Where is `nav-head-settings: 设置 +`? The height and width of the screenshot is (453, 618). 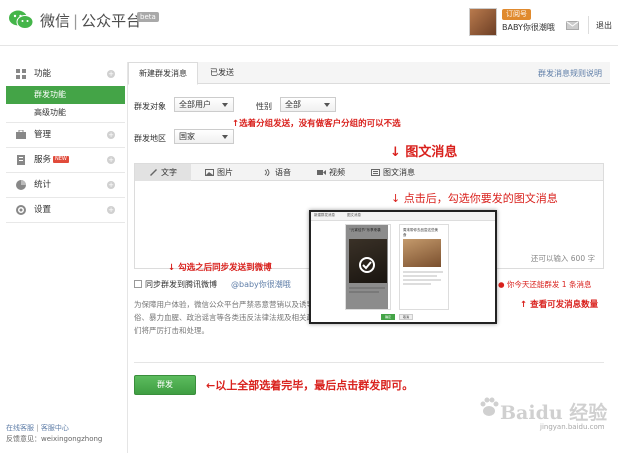
nav-head-settings: 设置 + is located at coordinates (65, 210).